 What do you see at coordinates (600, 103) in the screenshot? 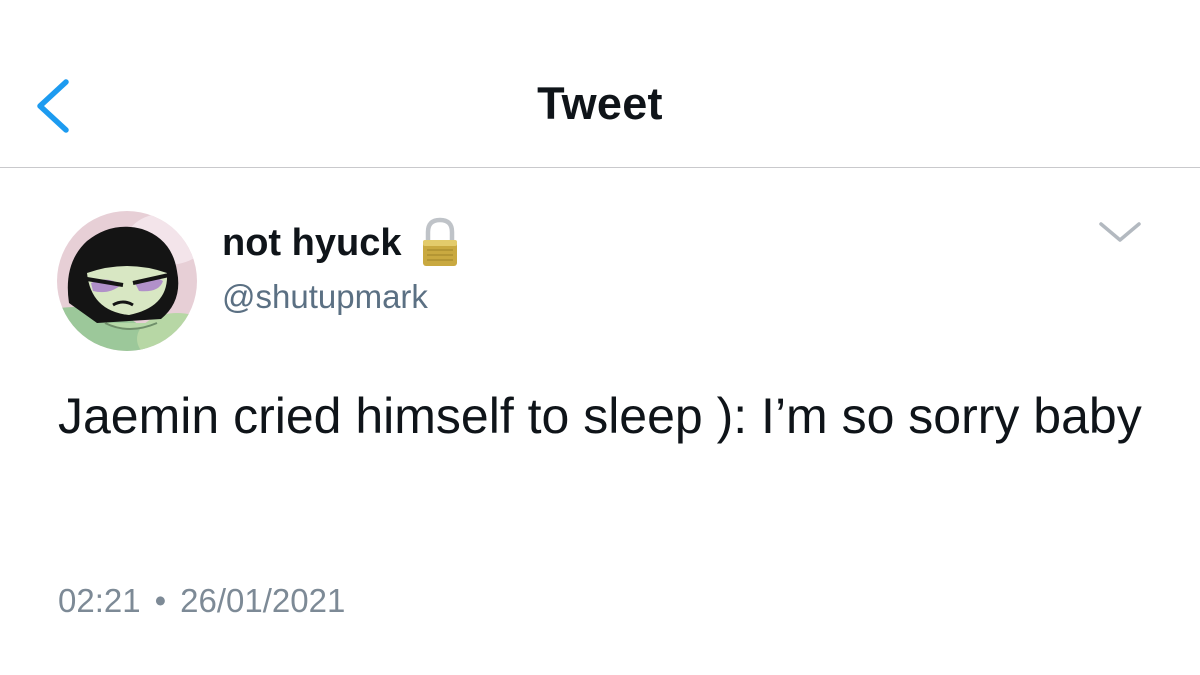
I see `page-title: Tweet` at bounding box center [600, 103].